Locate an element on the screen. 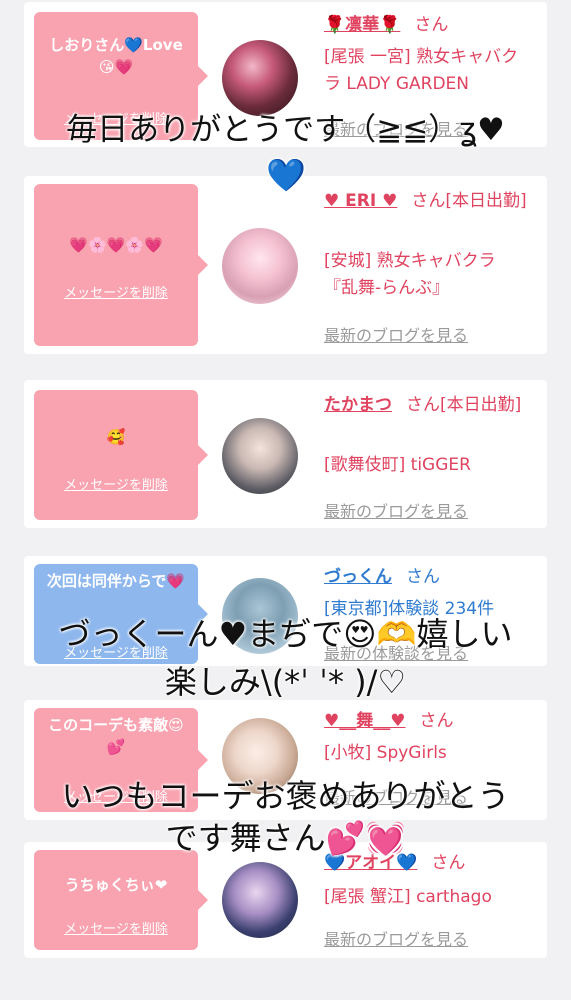 Image resolution: width=571 pixels, height=1000 pixels. honorific: さん[本日出勤] is located at coordinates (464, 405).